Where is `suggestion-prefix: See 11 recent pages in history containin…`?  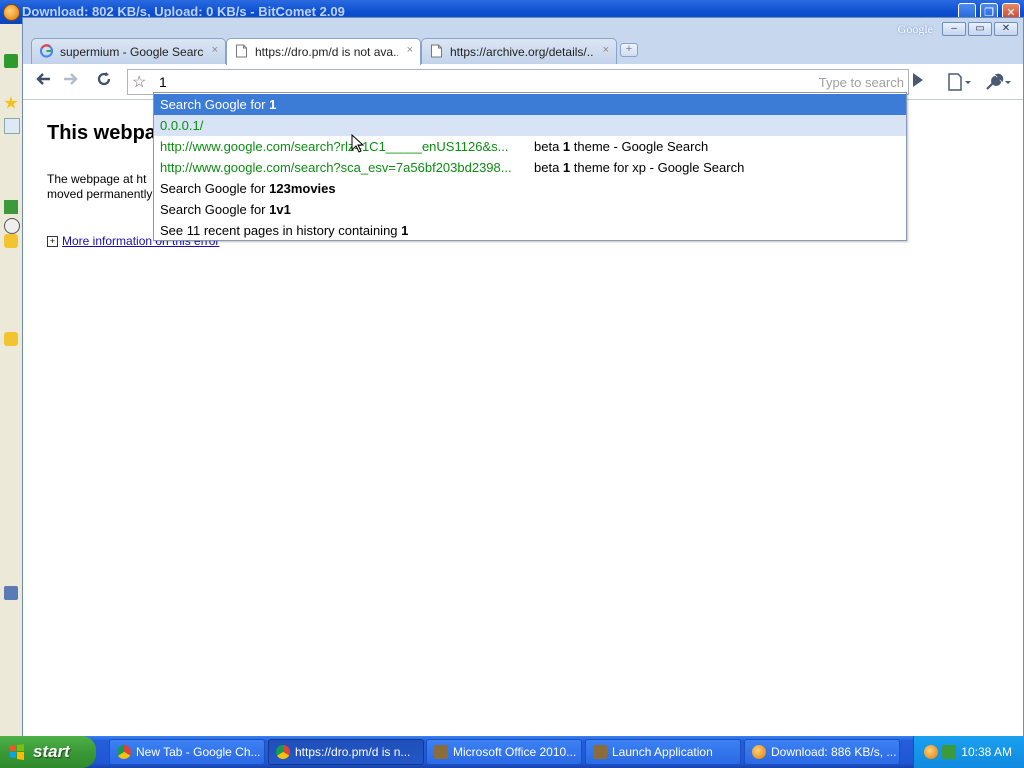
suggestion-prefix: See 11 recent pages in history containin… is located at coordinates (281, 230).